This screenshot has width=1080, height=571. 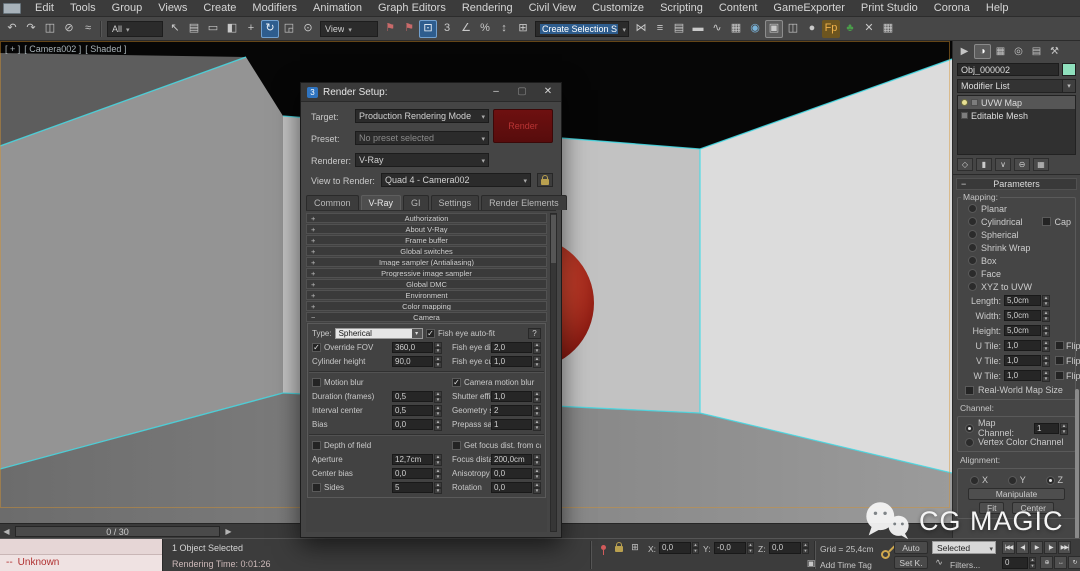 What do you see at coordinates (1027, 331) in the screenshot?
I see `height-field: 5,0cm` at bounding box center [1027, 331].